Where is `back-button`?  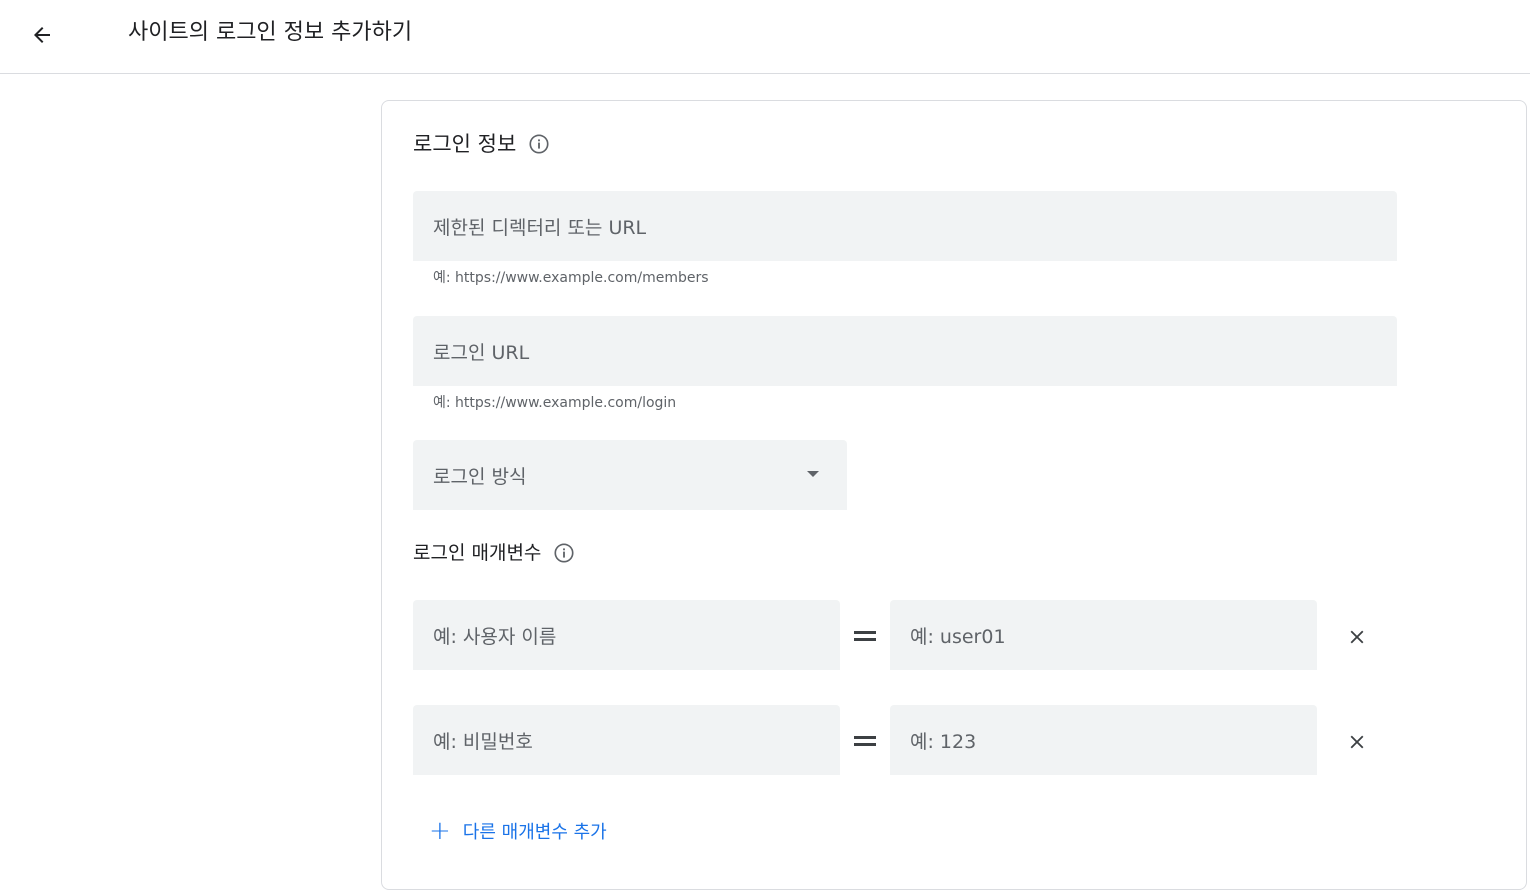
back-button is located at coordinates (42, 35).